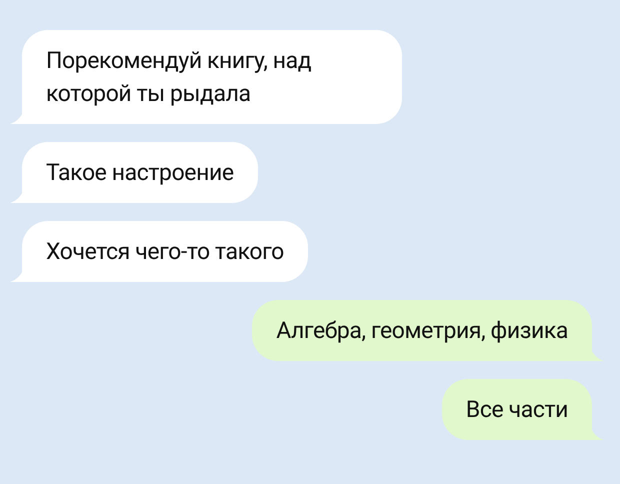 The height and width of the screenshot is (484, 620). I want to click on message-text: Такое настроение, so click(140, 172).